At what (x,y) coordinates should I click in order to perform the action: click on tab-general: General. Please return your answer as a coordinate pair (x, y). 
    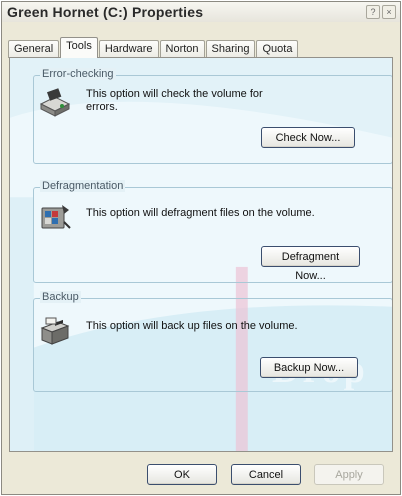
    Looking at the image, I should click on (34, 49).